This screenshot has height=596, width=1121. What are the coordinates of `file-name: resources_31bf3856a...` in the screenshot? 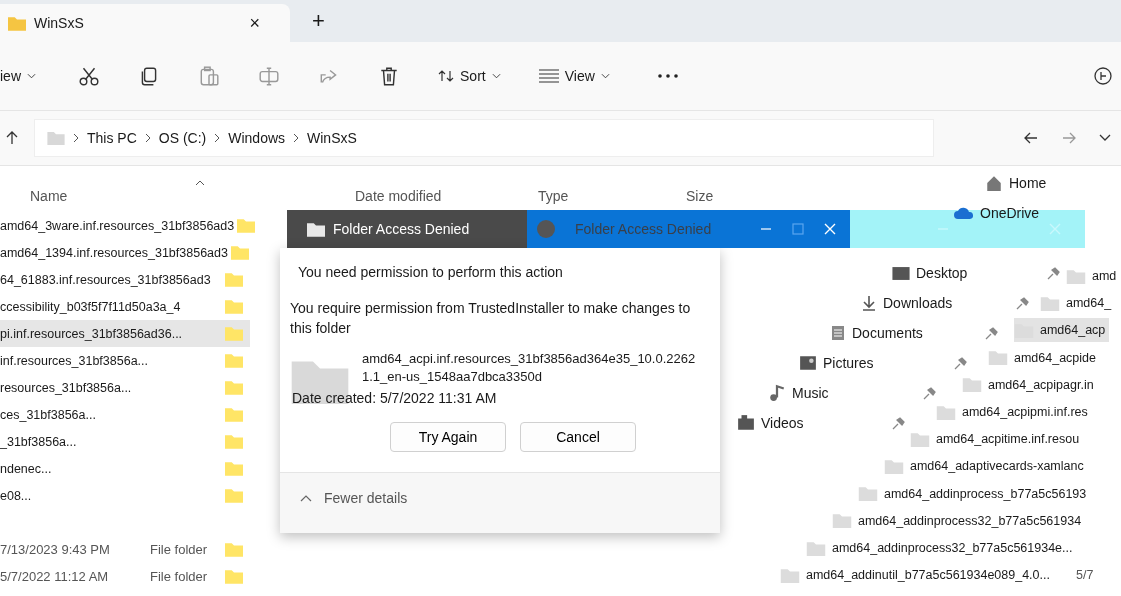 It's located at (66, 387).